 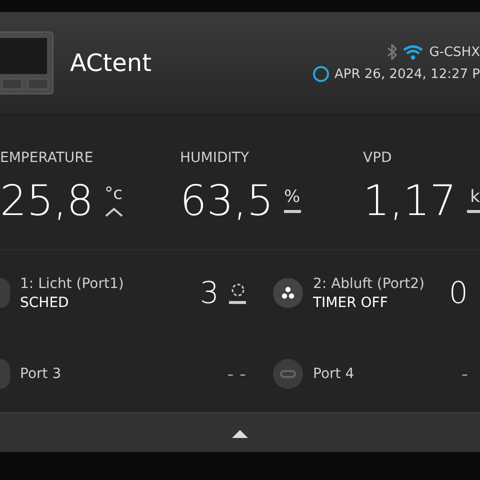 What do you see at coordinates (214, 158) in the screenshot?
I see `sensor-label: HUMIDITY` at bounding box center [214, 158].